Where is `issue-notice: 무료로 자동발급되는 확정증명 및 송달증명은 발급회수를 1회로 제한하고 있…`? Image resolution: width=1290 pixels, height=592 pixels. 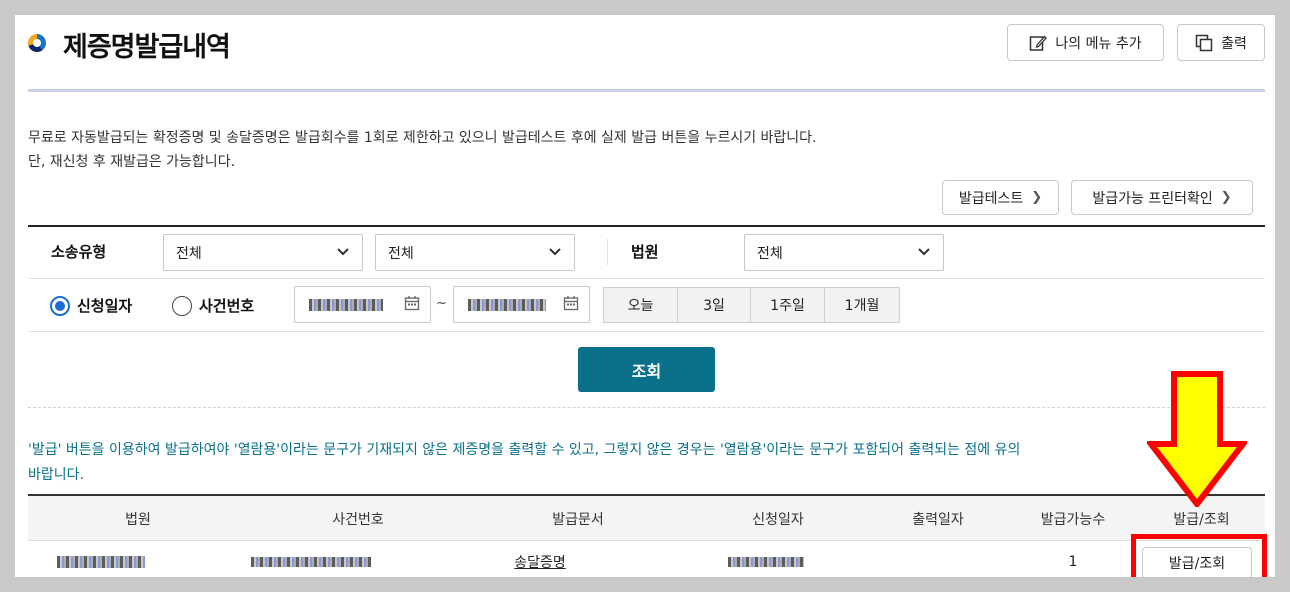
issue-notice: 무료로 자동발급되는 확정증명 및 송달증명은 발급회수를 1회로 제한하고 있… is located at coordinates (422, 150).